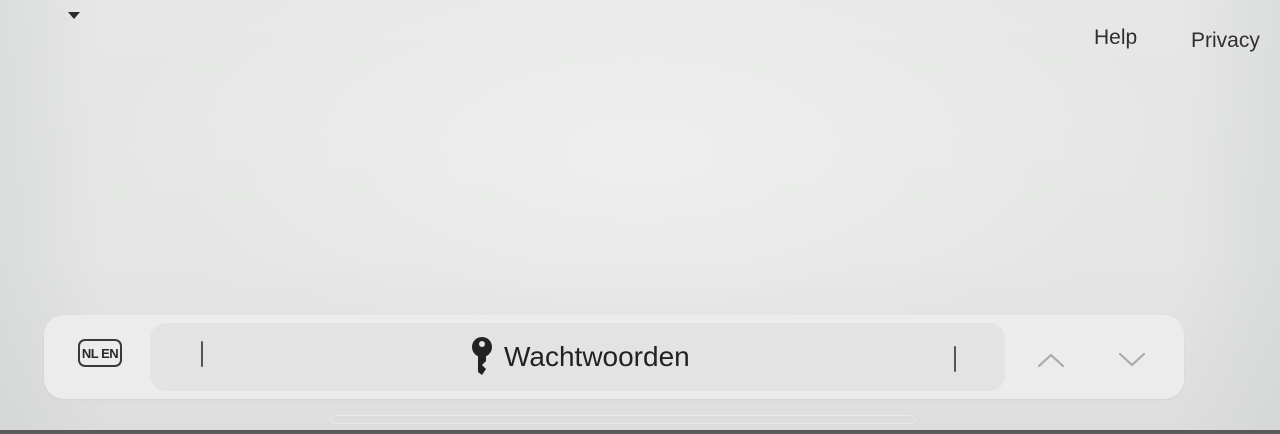 This screenshot has height=434, width=1280. I want to click on language-switch-button: NL EN, so click(100, 353).